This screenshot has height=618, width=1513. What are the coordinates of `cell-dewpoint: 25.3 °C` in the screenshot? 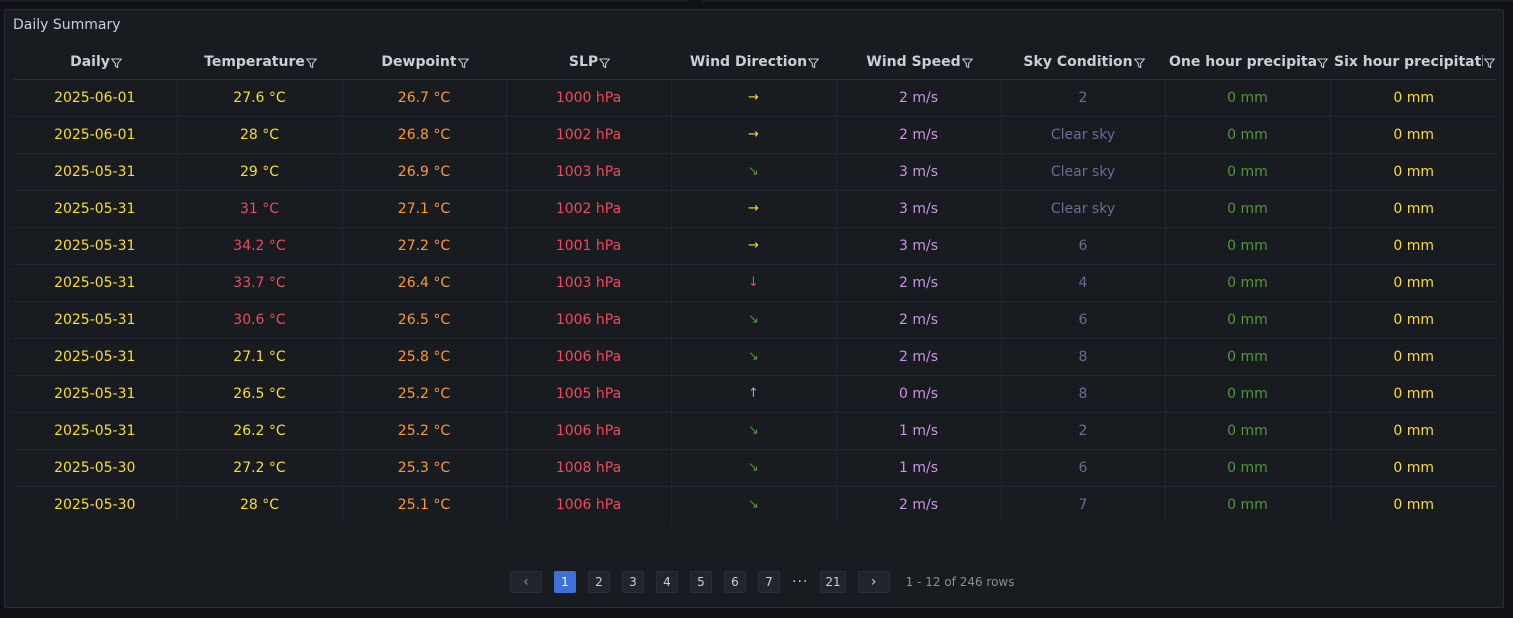 It's located at (424, 468).